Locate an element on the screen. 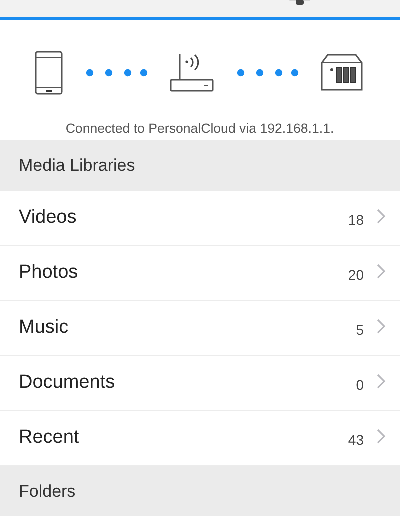 The width and height of the screenshot is (400, 516). connection-status: Connected to PersonalCloud via 192.168.1.1. is located at coordinates (200, 128).